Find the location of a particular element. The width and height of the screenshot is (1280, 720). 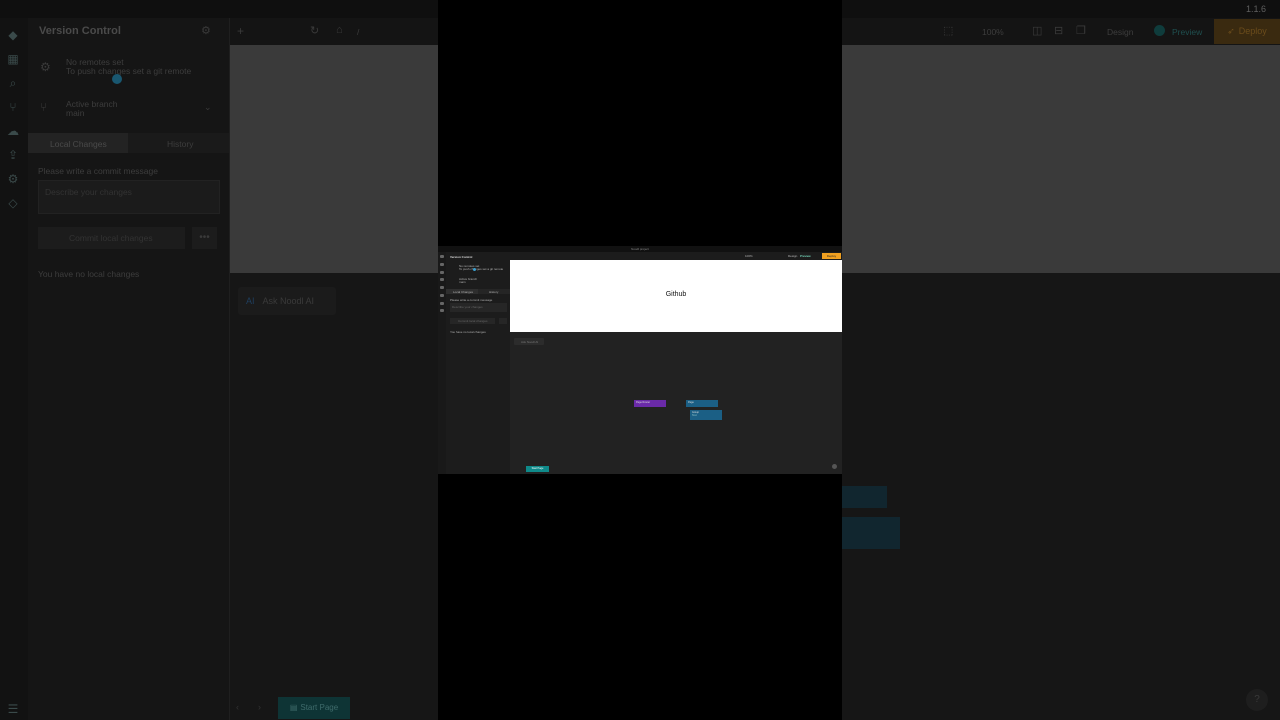

help-button: ? is located at coordinates (1257, 700).